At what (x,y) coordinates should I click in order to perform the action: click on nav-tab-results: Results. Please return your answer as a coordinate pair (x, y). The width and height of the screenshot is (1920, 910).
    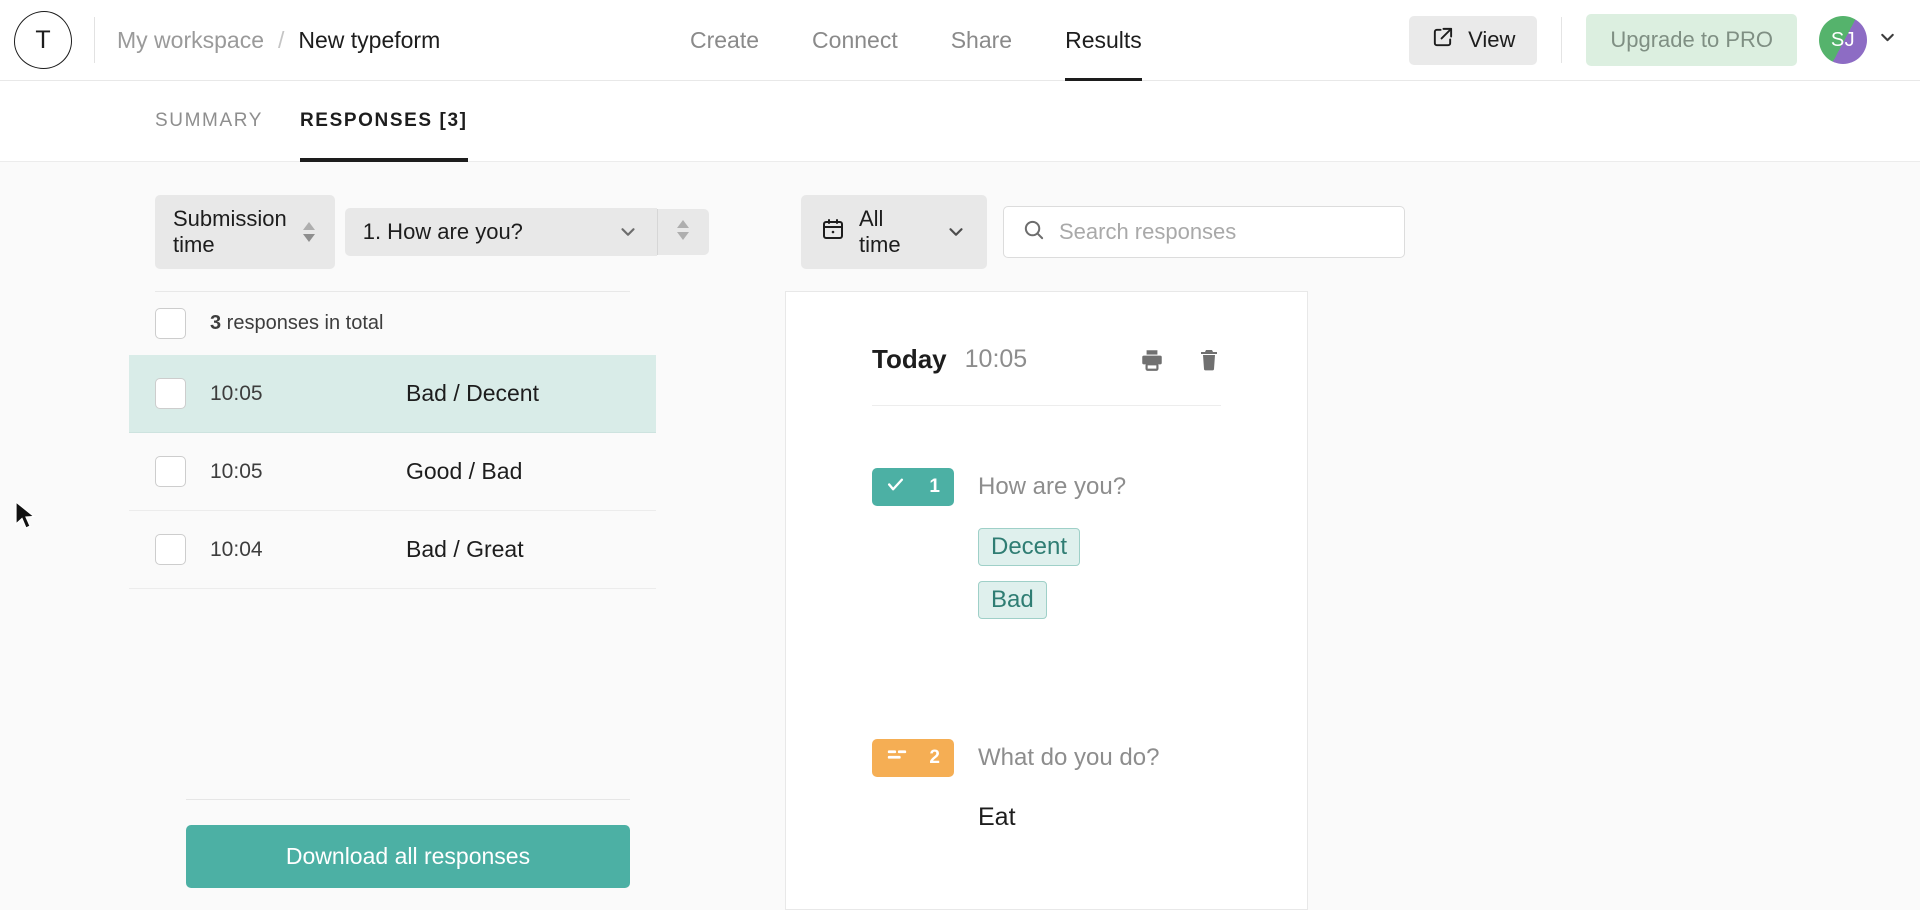
    Looking at the image, I should click on (1103, 40).